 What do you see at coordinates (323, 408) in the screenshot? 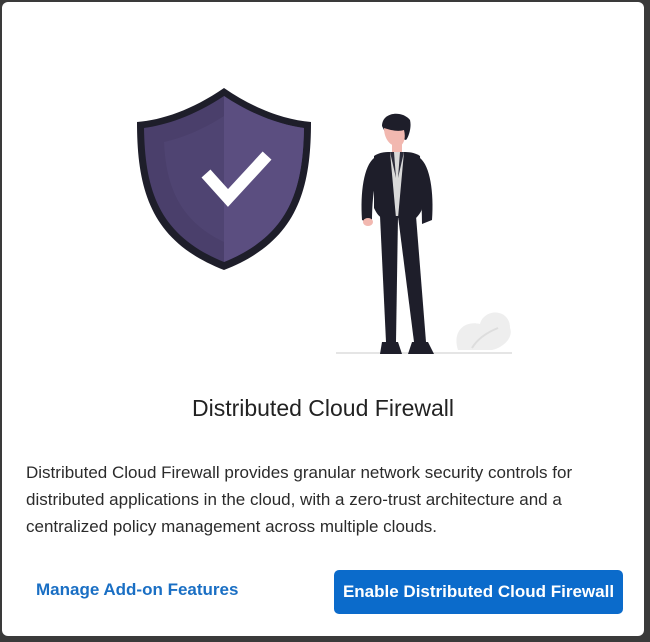
I see `dialog-title: Distributed Cloud Firewall` at bounding box center [323, 408].